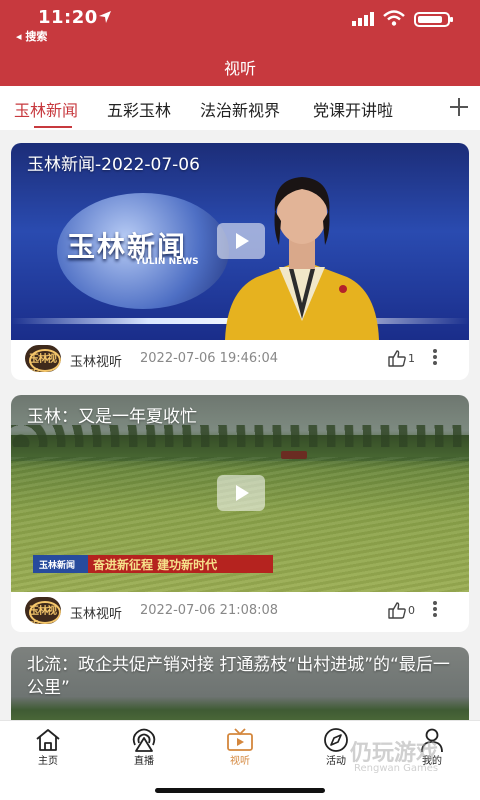 Image resolution: width=480 pixels, height=800 pixels. I want to click on page-title: 视听, so click(239, 68).